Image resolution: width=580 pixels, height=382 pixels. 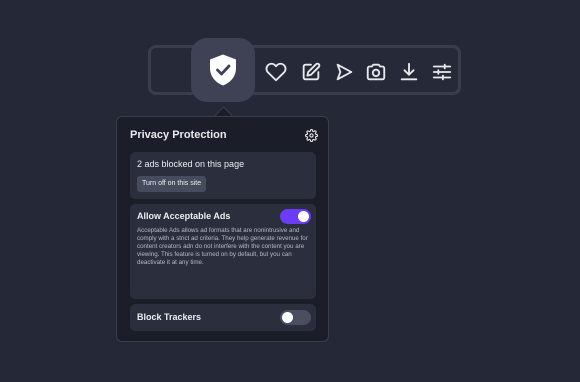 What do you see at coordinates (442, 72) in the screenshot?
I see `sliders-icon` at bounding box center [442, 72].